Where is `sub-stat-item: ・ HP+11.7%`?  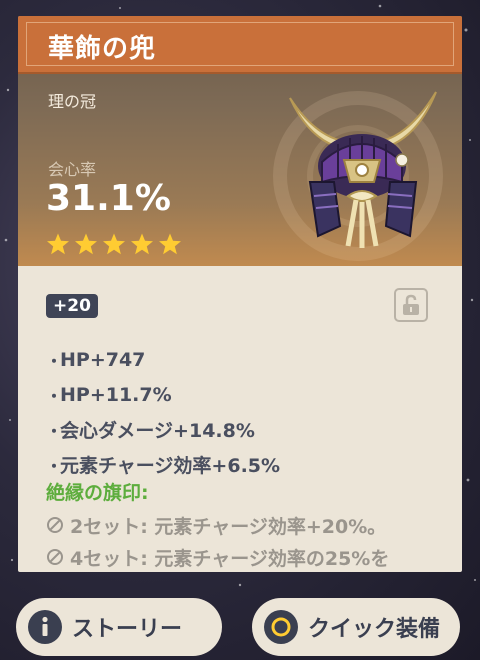 sub-stat-item: ・ HP+11.7% is located at coordinates (109, 394).